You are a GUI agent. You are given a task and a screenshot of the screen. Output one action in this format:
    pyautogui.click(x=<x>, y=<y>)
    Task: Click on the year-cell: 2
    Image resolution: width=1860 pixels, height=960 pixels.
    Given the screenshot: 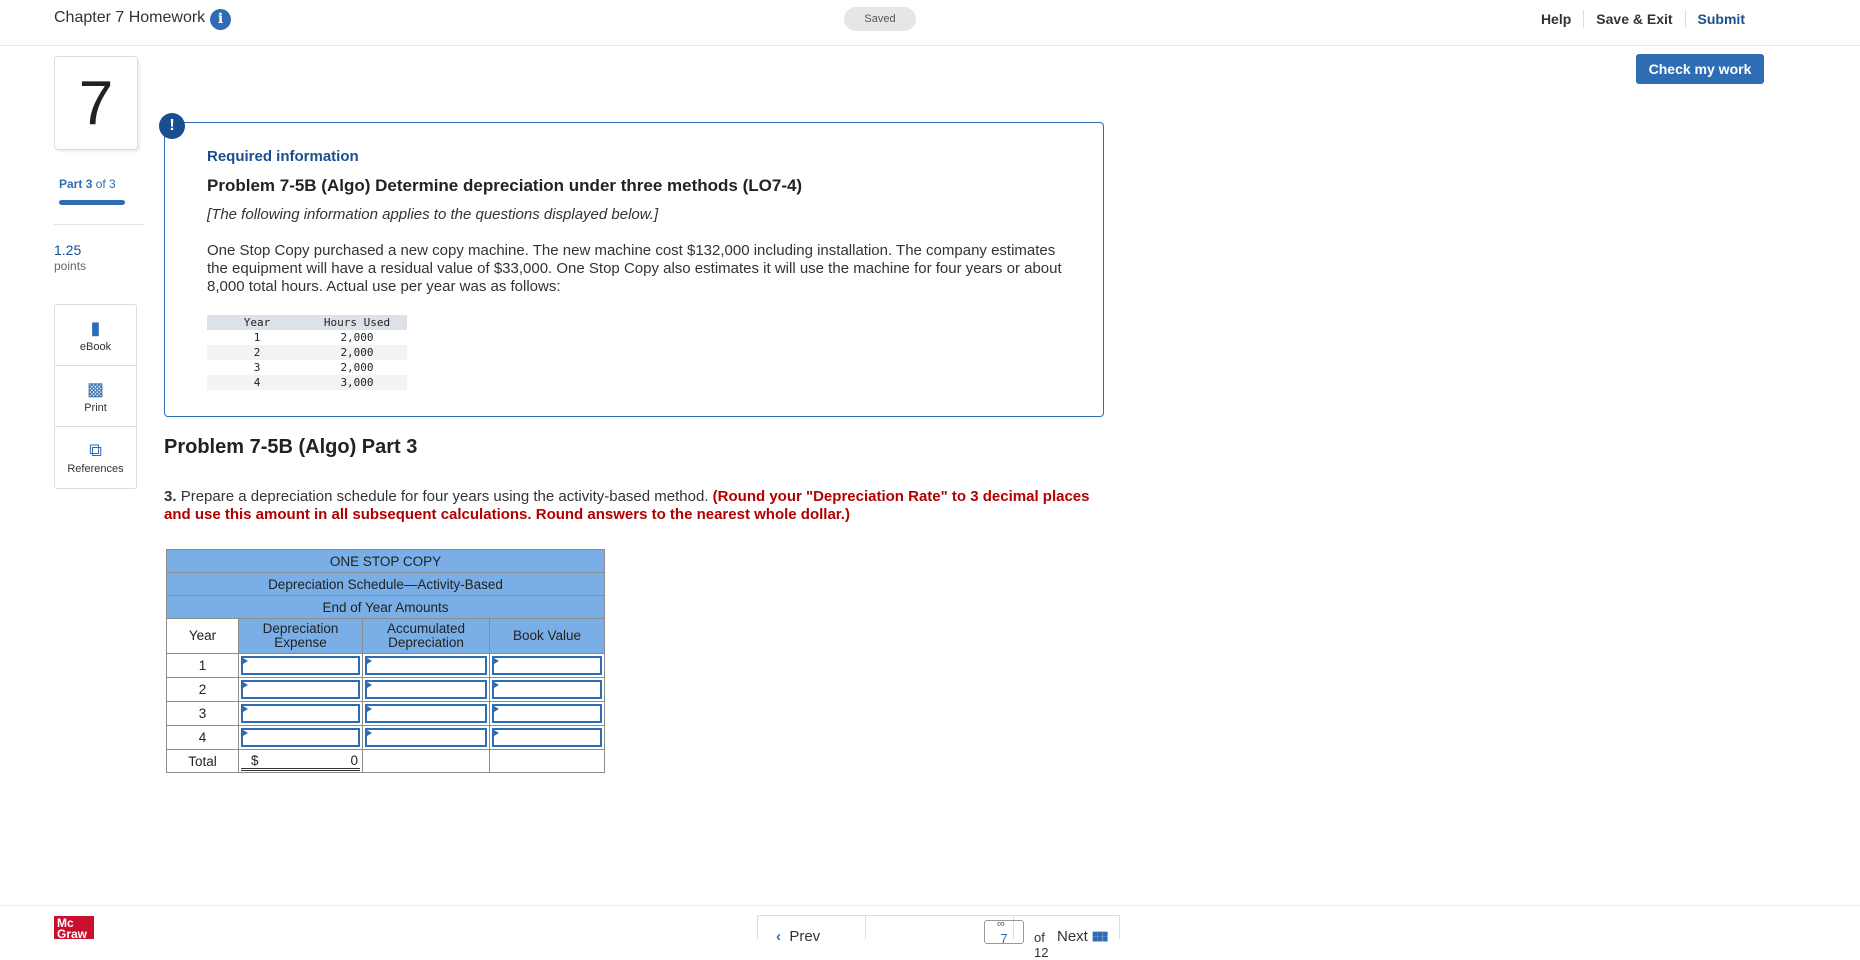 What is the action you would take?
    pyautogui.click(x=202, y=689)
    